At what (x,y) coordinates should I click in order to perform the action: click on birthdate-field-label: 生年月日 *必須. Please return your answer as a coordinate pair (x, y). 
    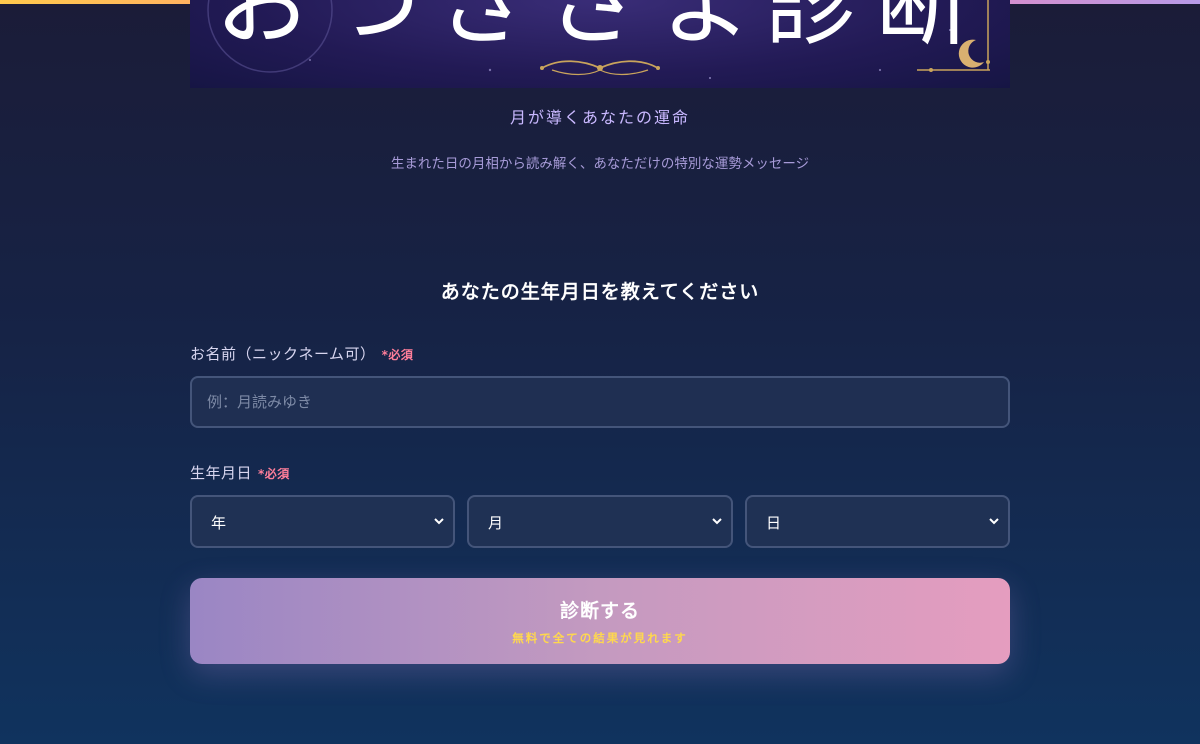
    Looking at the image, I should click on (240, 472).